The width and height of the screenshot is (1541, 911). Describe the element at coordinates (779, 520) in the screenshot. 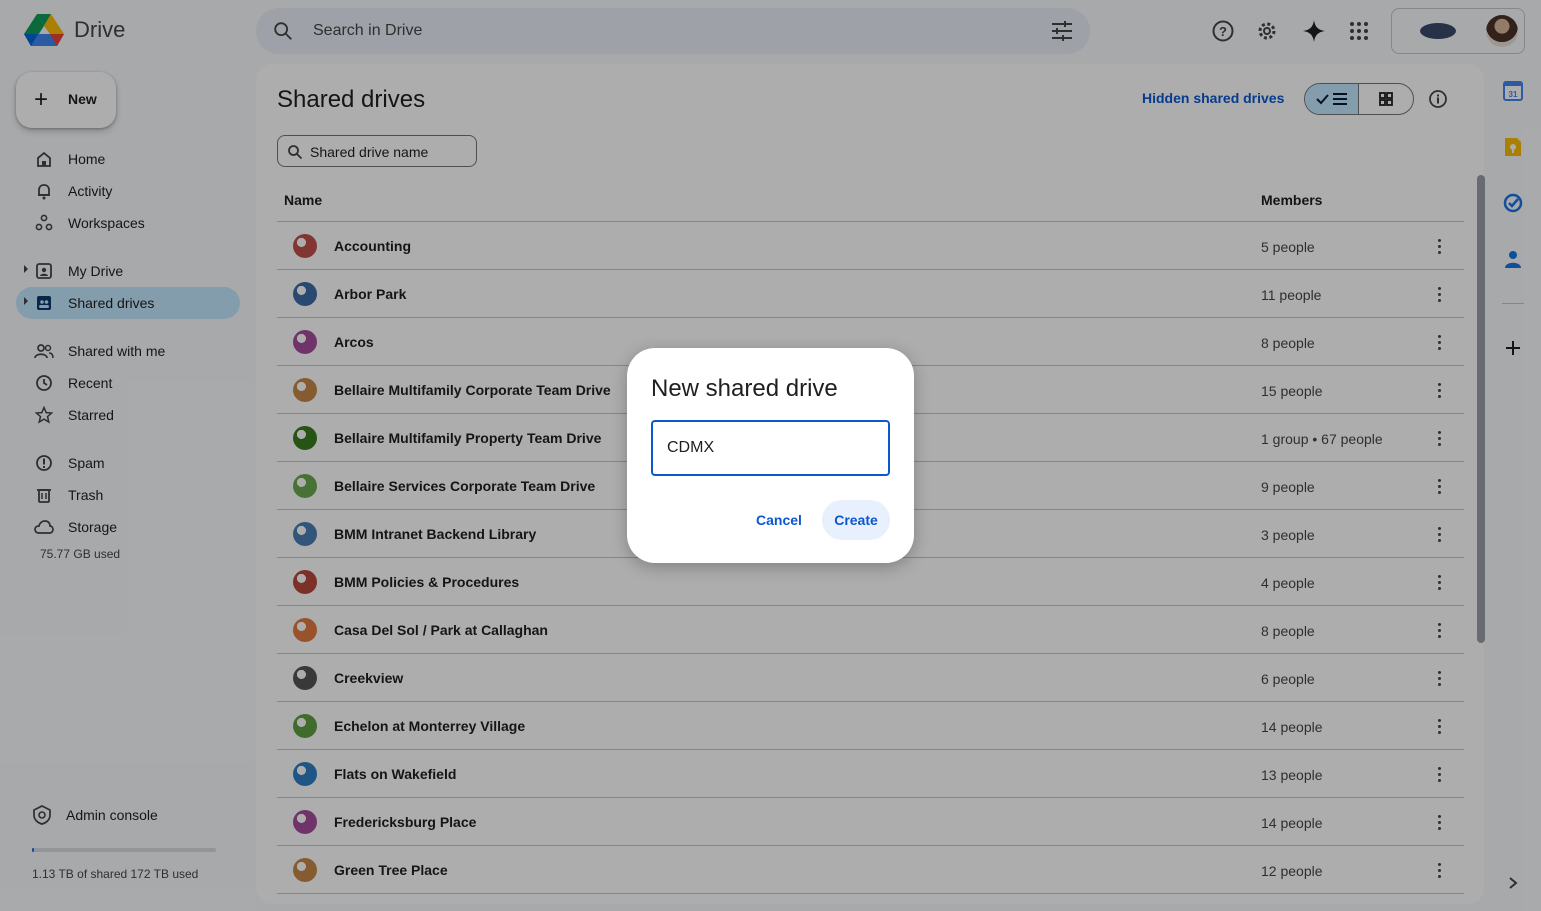

I see `cancel-button: Cancel` at that location.